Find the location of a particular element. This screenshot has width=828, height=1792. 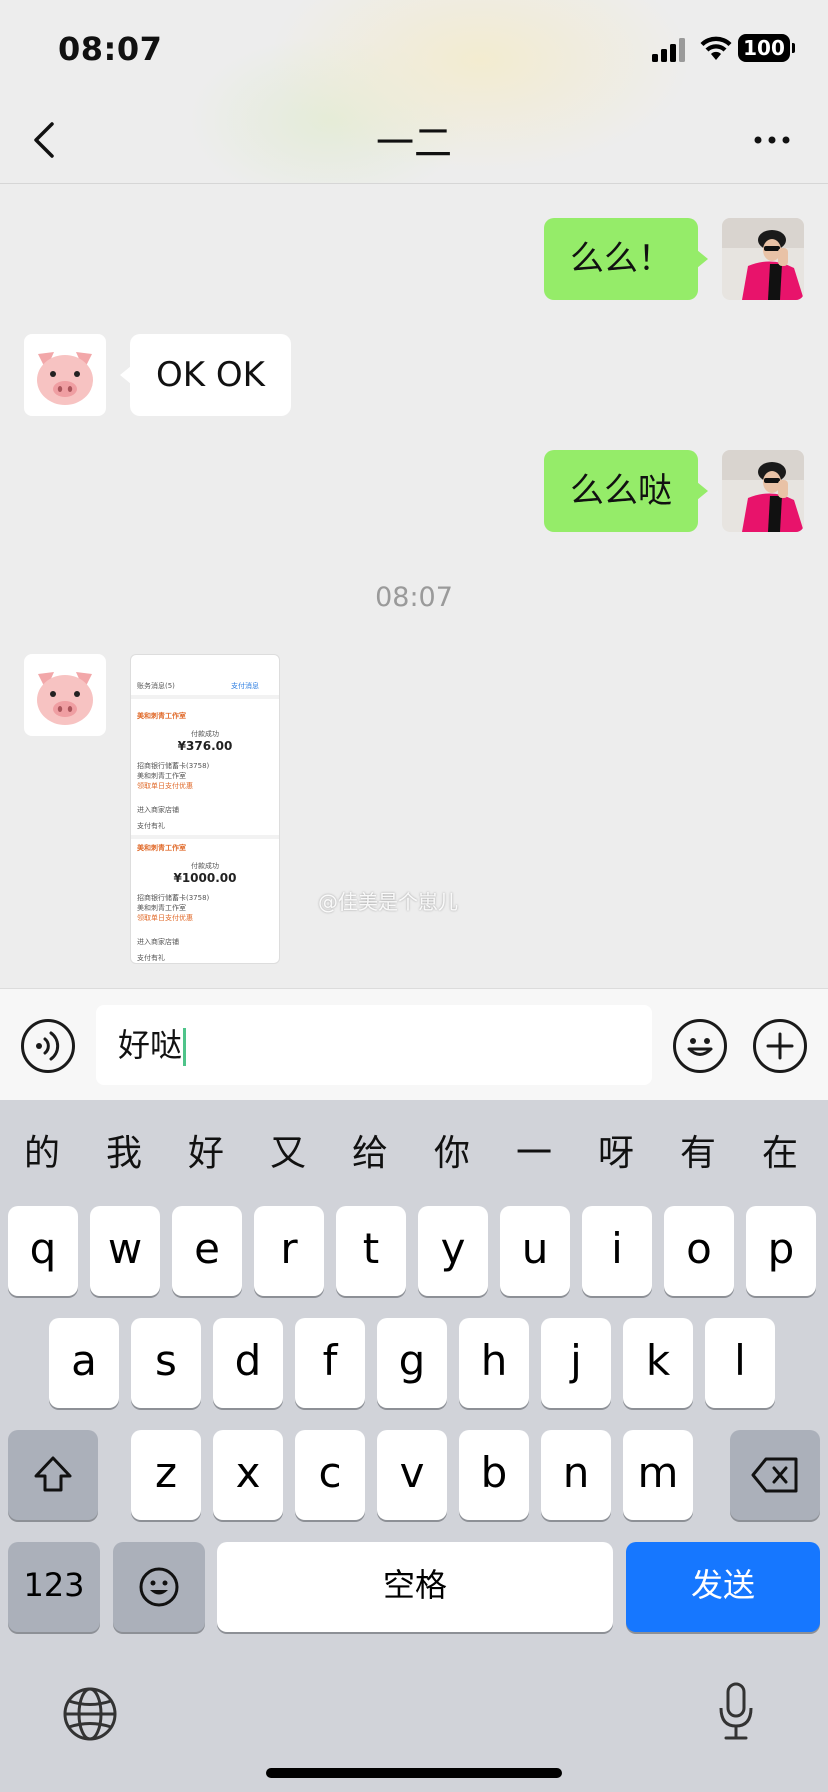

microphone-icon is located at coordinates (736, 1712).